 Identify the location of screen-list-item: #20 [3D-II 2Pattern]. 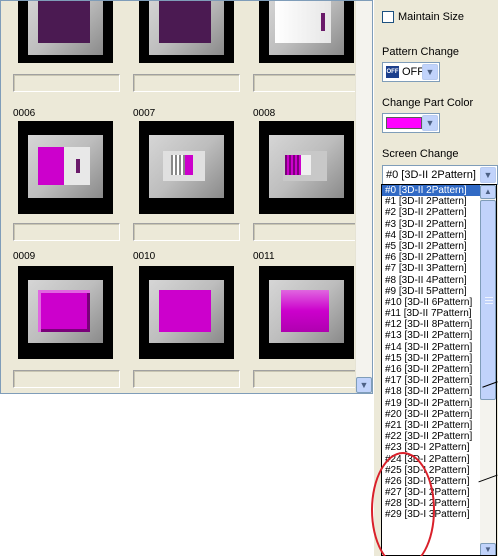
(431, 414).